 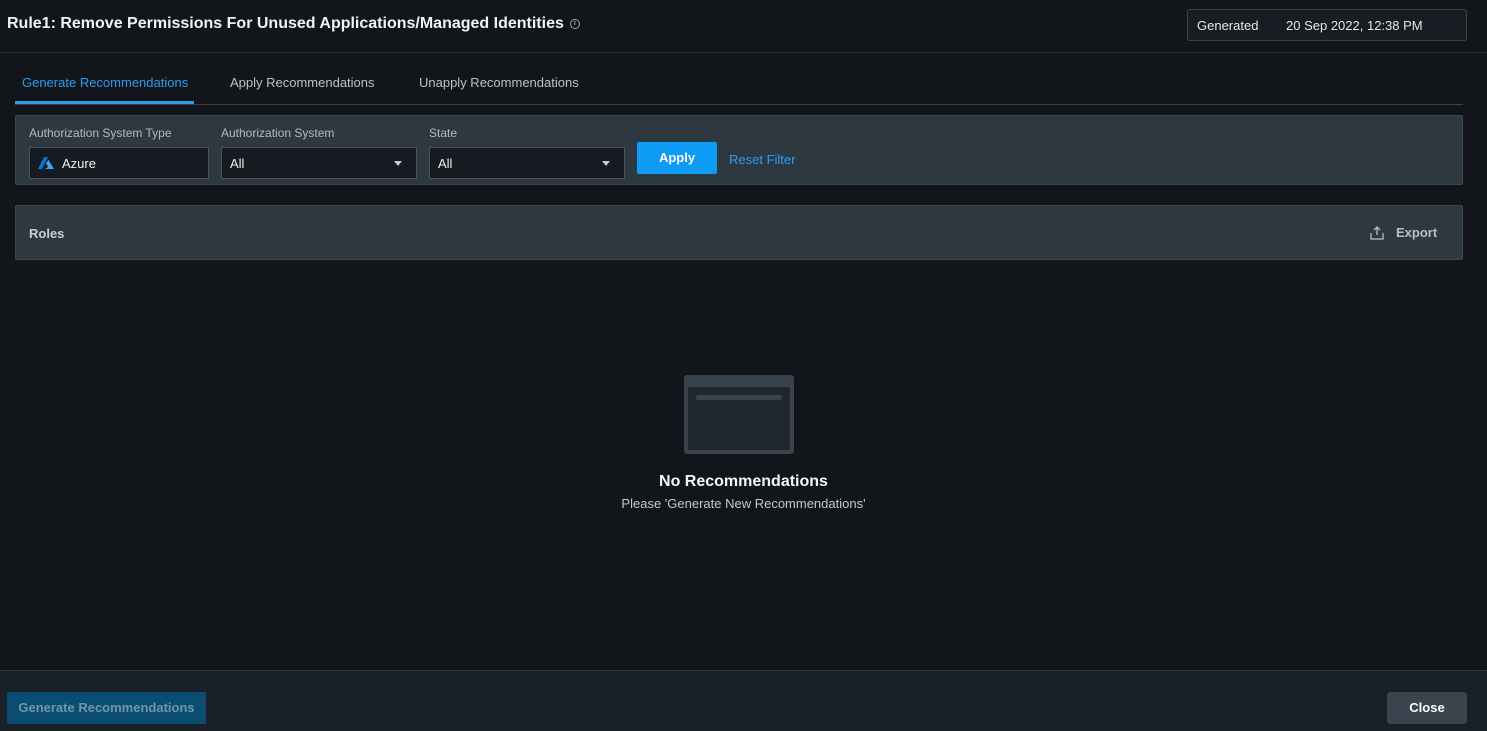 What do you see at coordinates (1417, 232) in the screenshot?
I see `export-label: Export` at bounding box center [1417, 232].